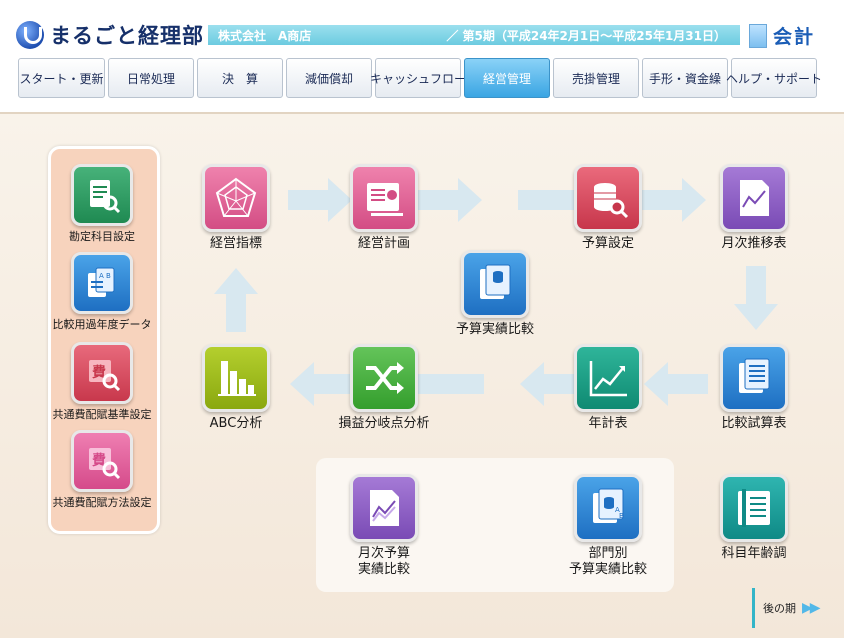 The image size is (844, 638). Describe the element at coordinates (495, 284) in the screenshot. I see `budget-docs-icon` at that location.